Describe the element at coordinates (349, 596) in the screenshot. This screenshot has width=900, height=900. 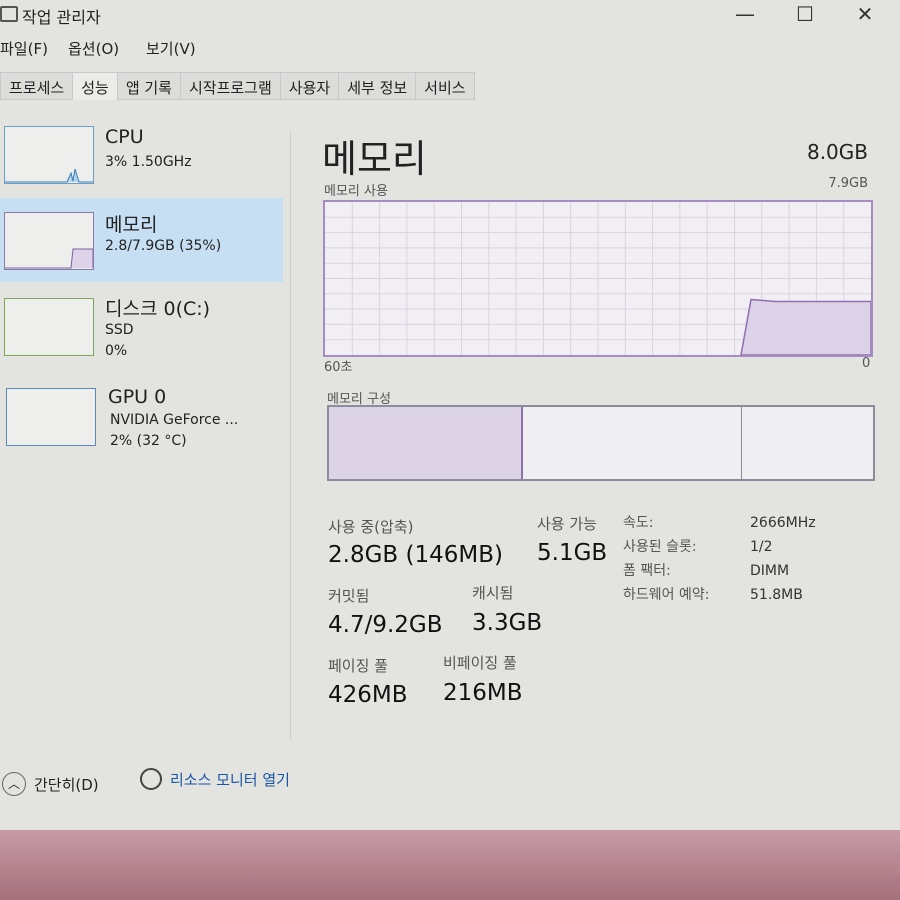
I see `committed-label: 커밋됨` at that location.